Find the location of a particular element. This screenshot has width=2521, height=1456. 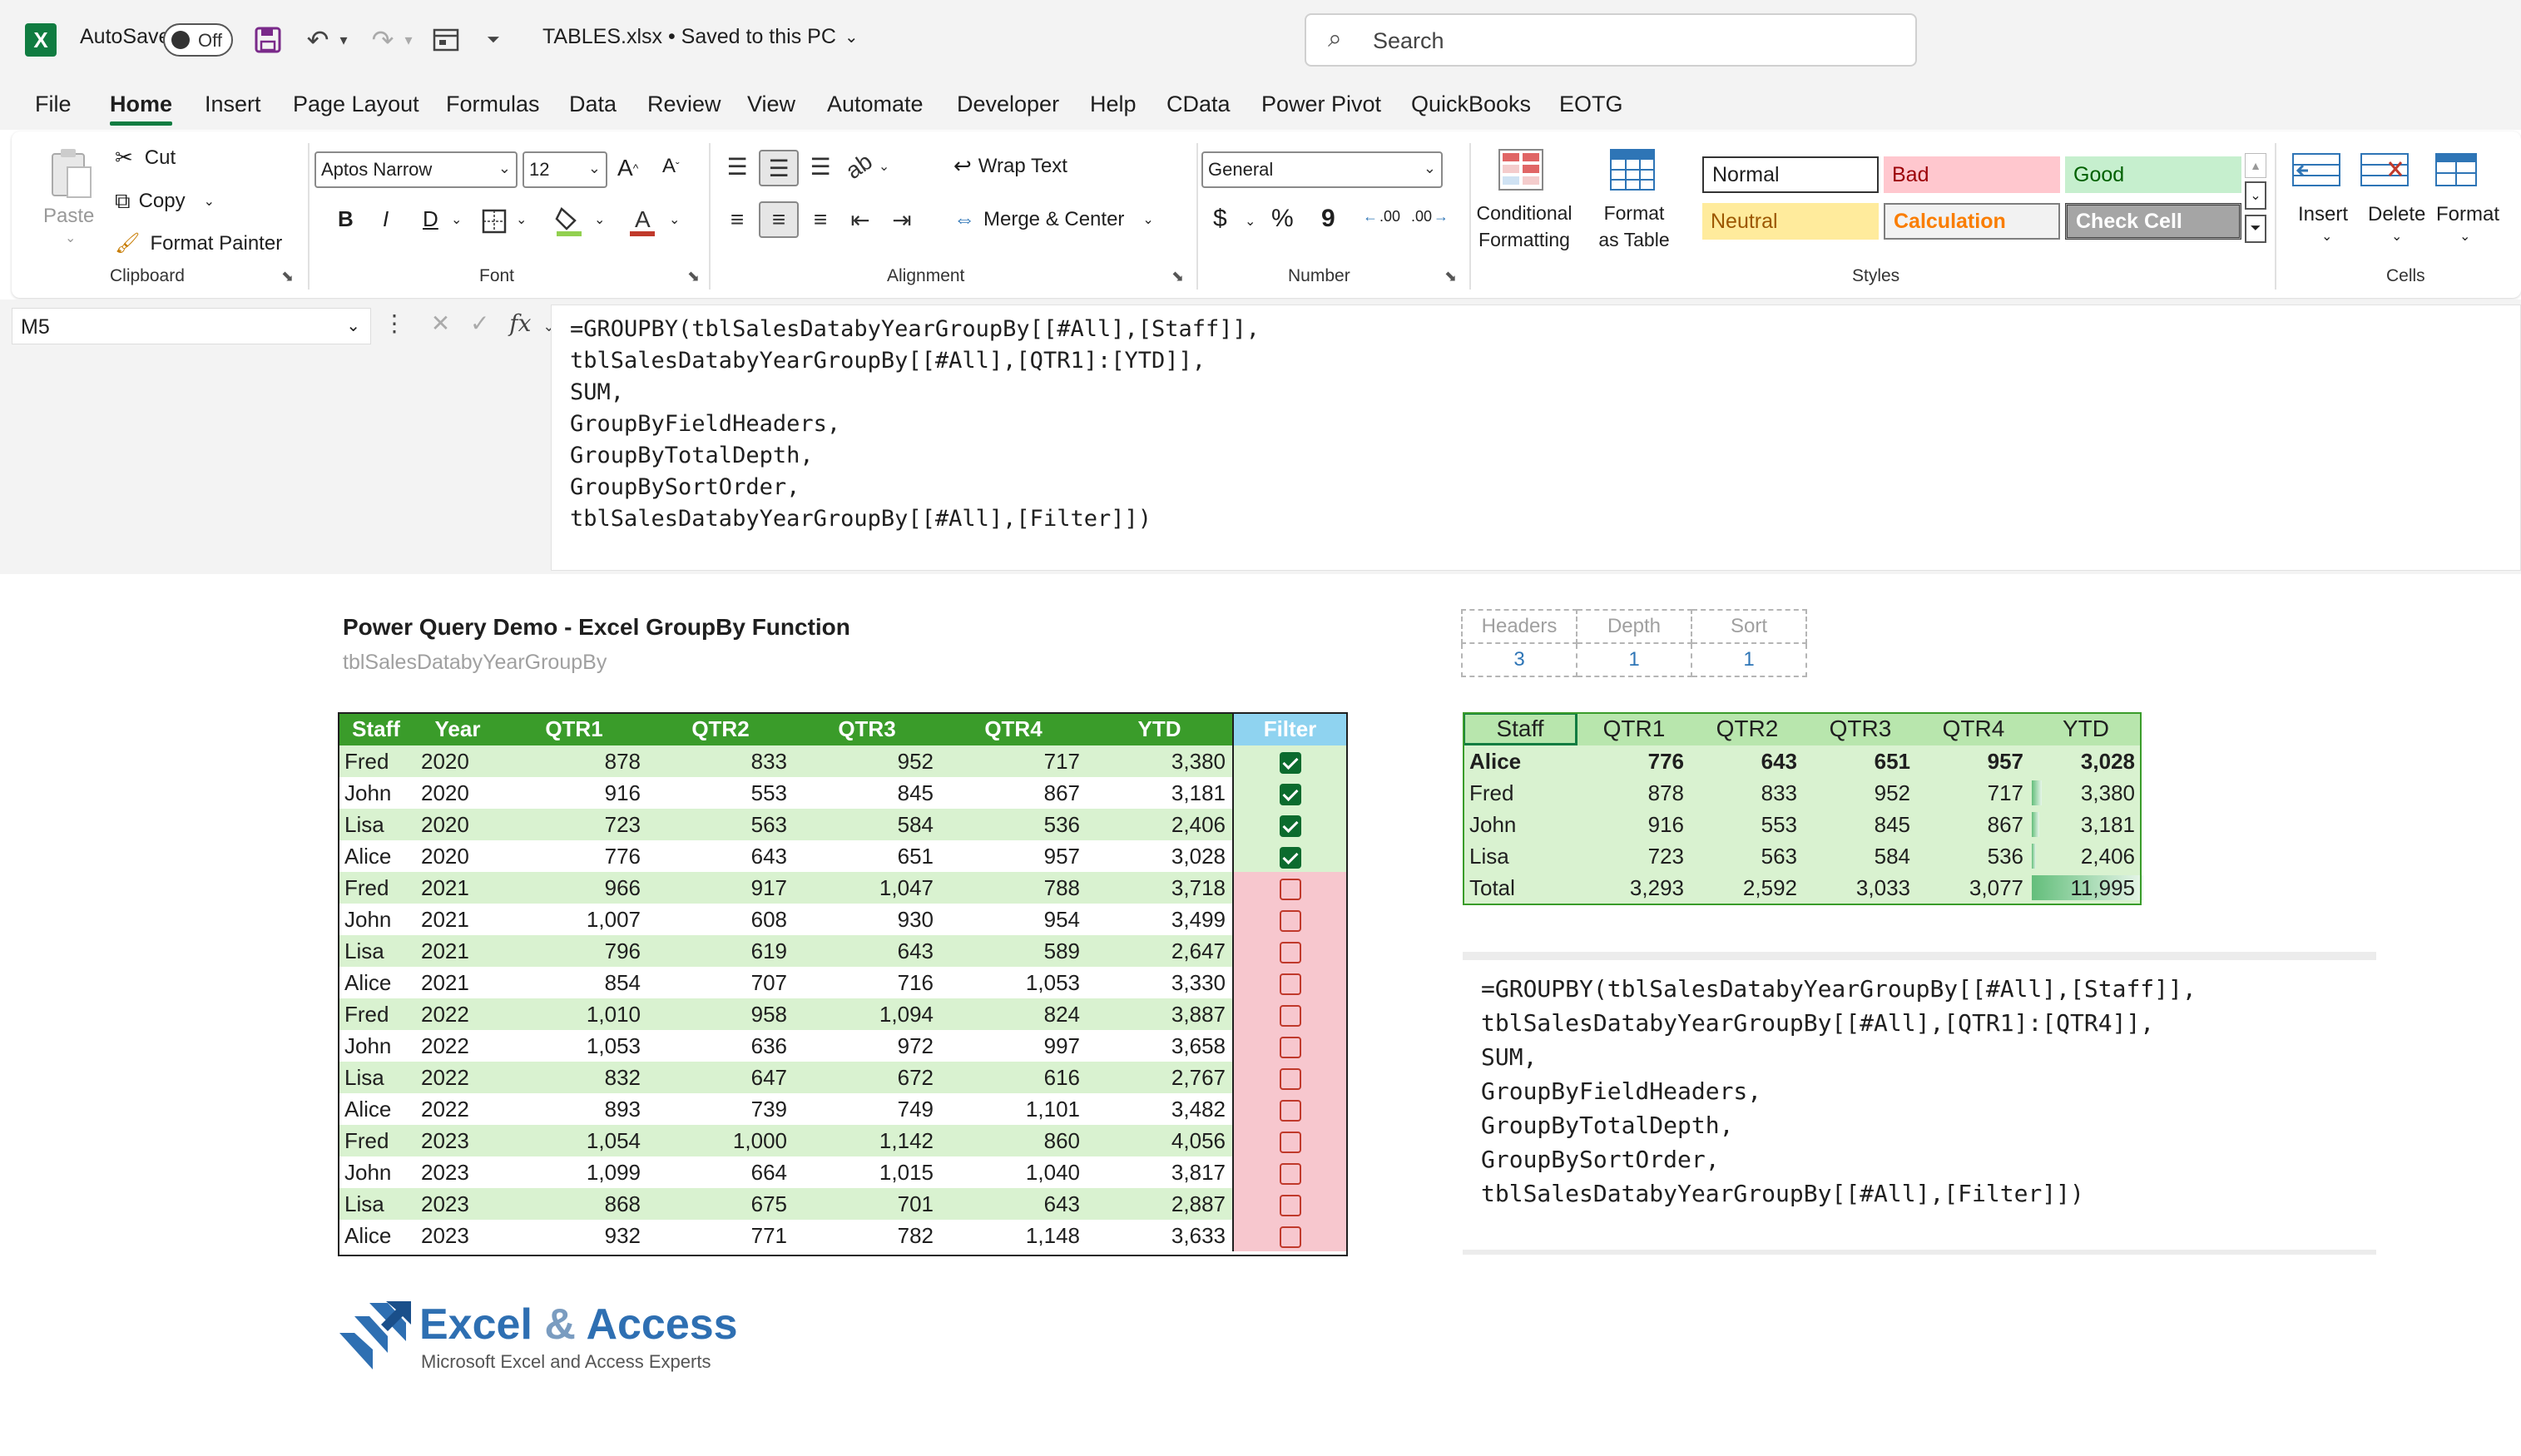

table-cell: 3,028 is located at coordinates (1160, 856).